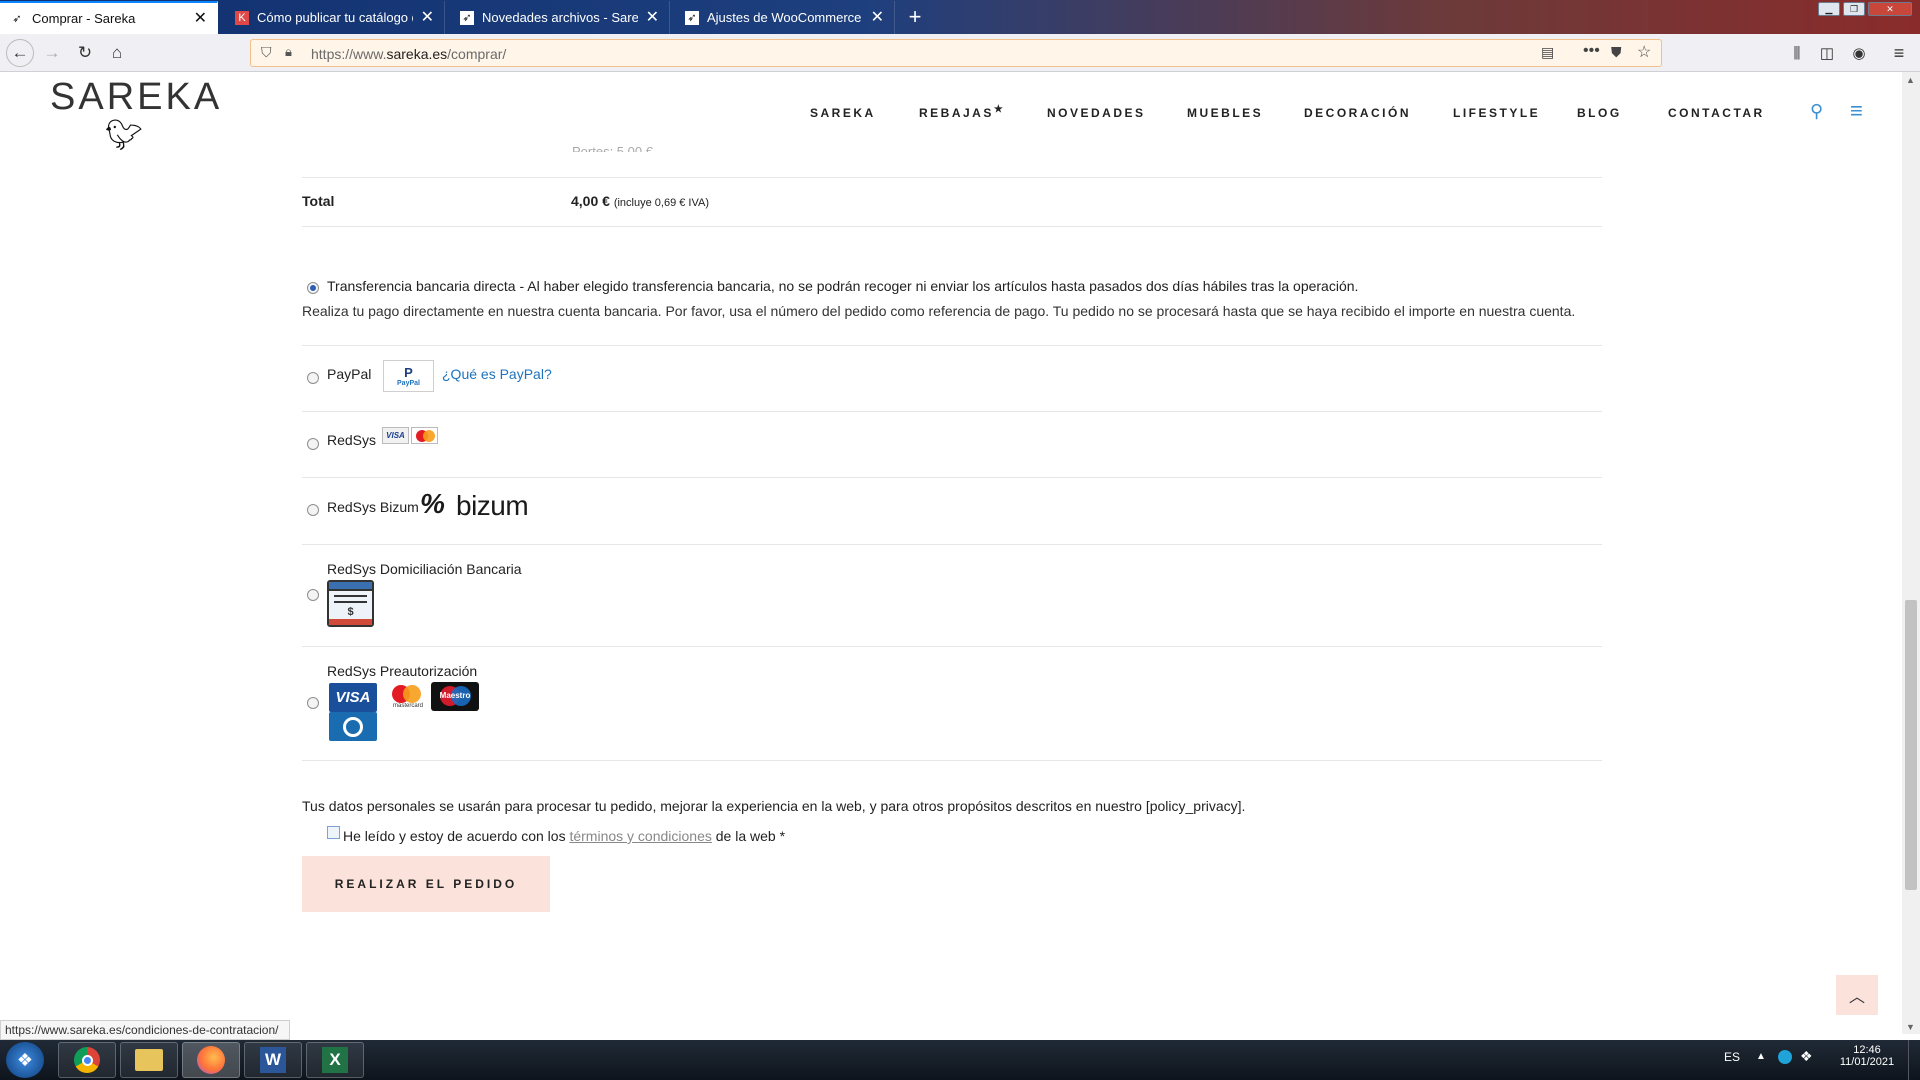 The image size is (1920, 1080). I want to click on menu-decoracion: DECORACIÓN, so click(1357, 113).